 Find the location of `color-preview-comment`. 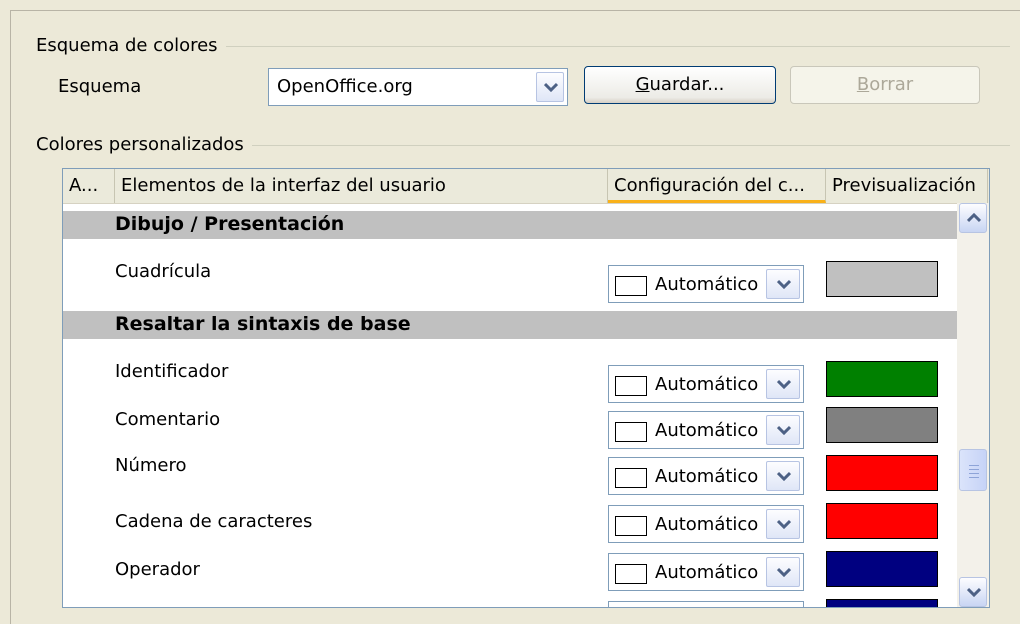

color-preview-comment is located at coordinates (882, 425).